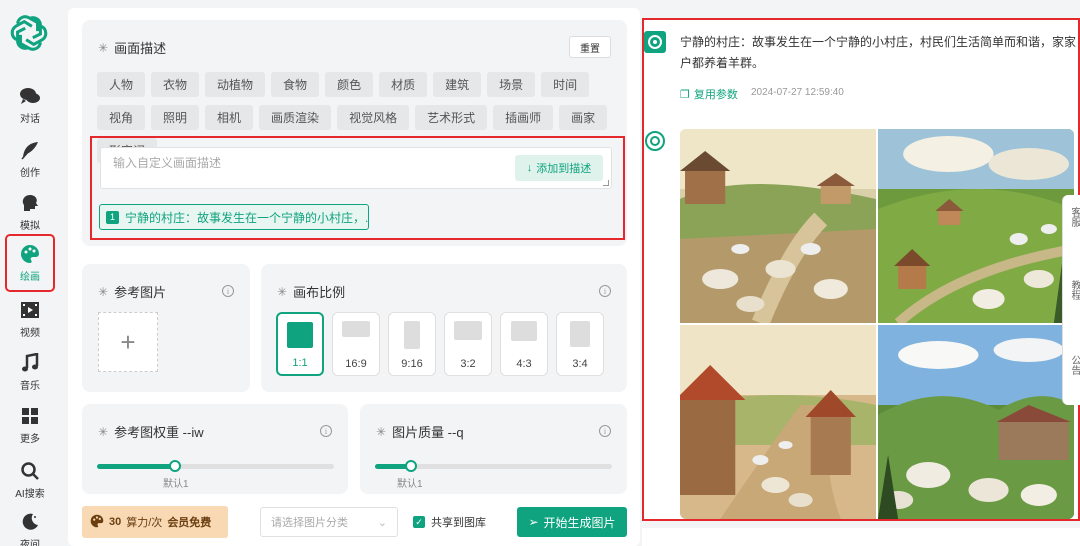 Image resolution: width=1080 pixels, height=546 pixels. What do you see at coordinates (121, 117) in the screenshot?
I see `tag-chip: 视角` at bounding box center [121, 117].